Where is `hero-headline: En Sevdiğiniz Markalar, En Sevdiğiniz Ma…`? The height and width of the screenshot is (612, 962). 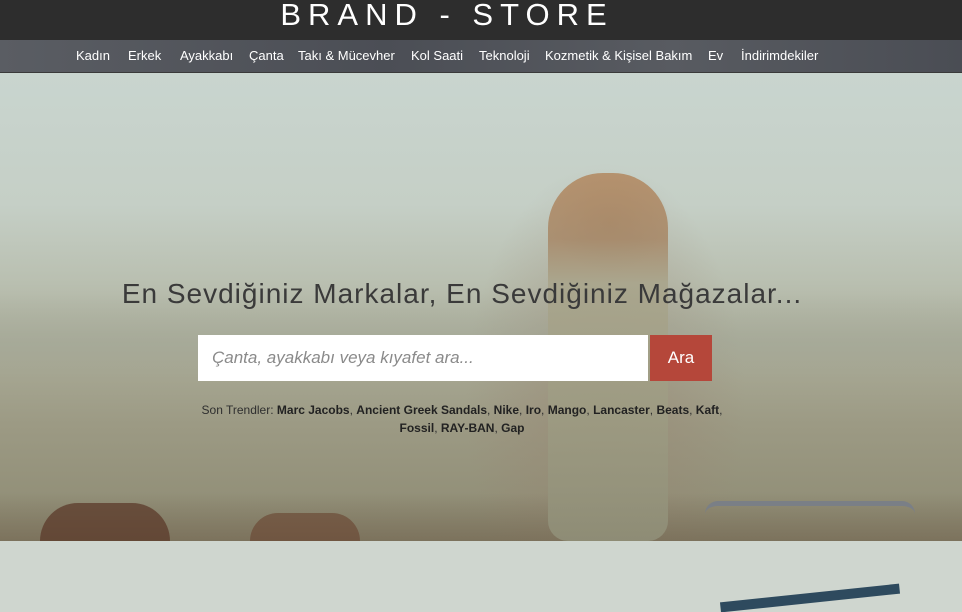
hero-headline: En Sevdiğiniz Markalar, En Sevdiğiniz Ma… is located at coordinates (462, 293).